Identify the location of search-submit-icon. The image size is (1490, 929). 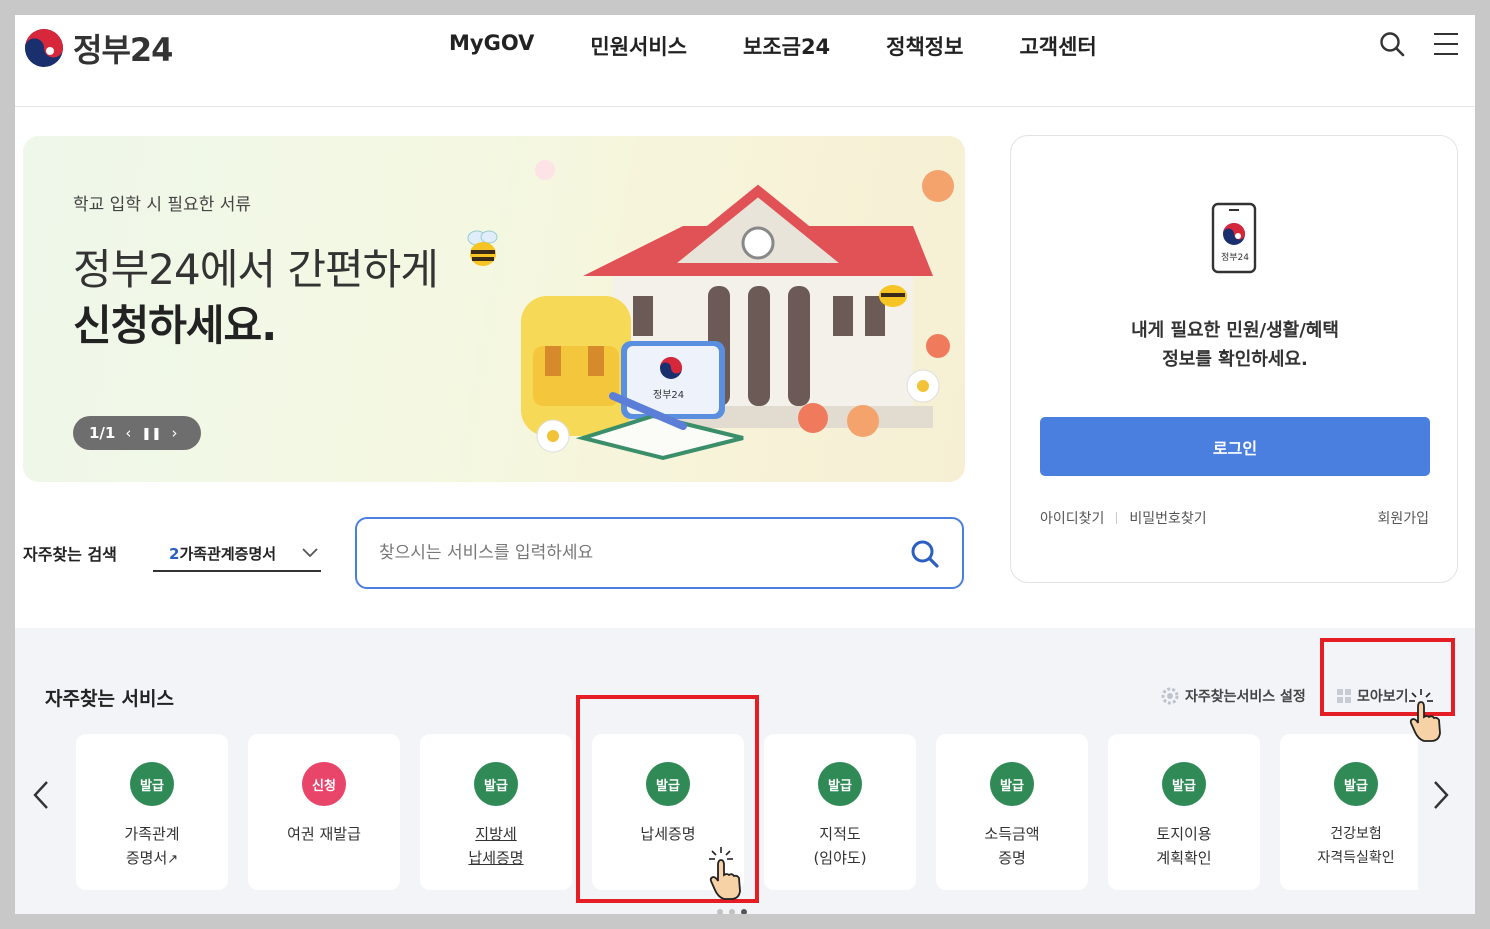
(925, 554).